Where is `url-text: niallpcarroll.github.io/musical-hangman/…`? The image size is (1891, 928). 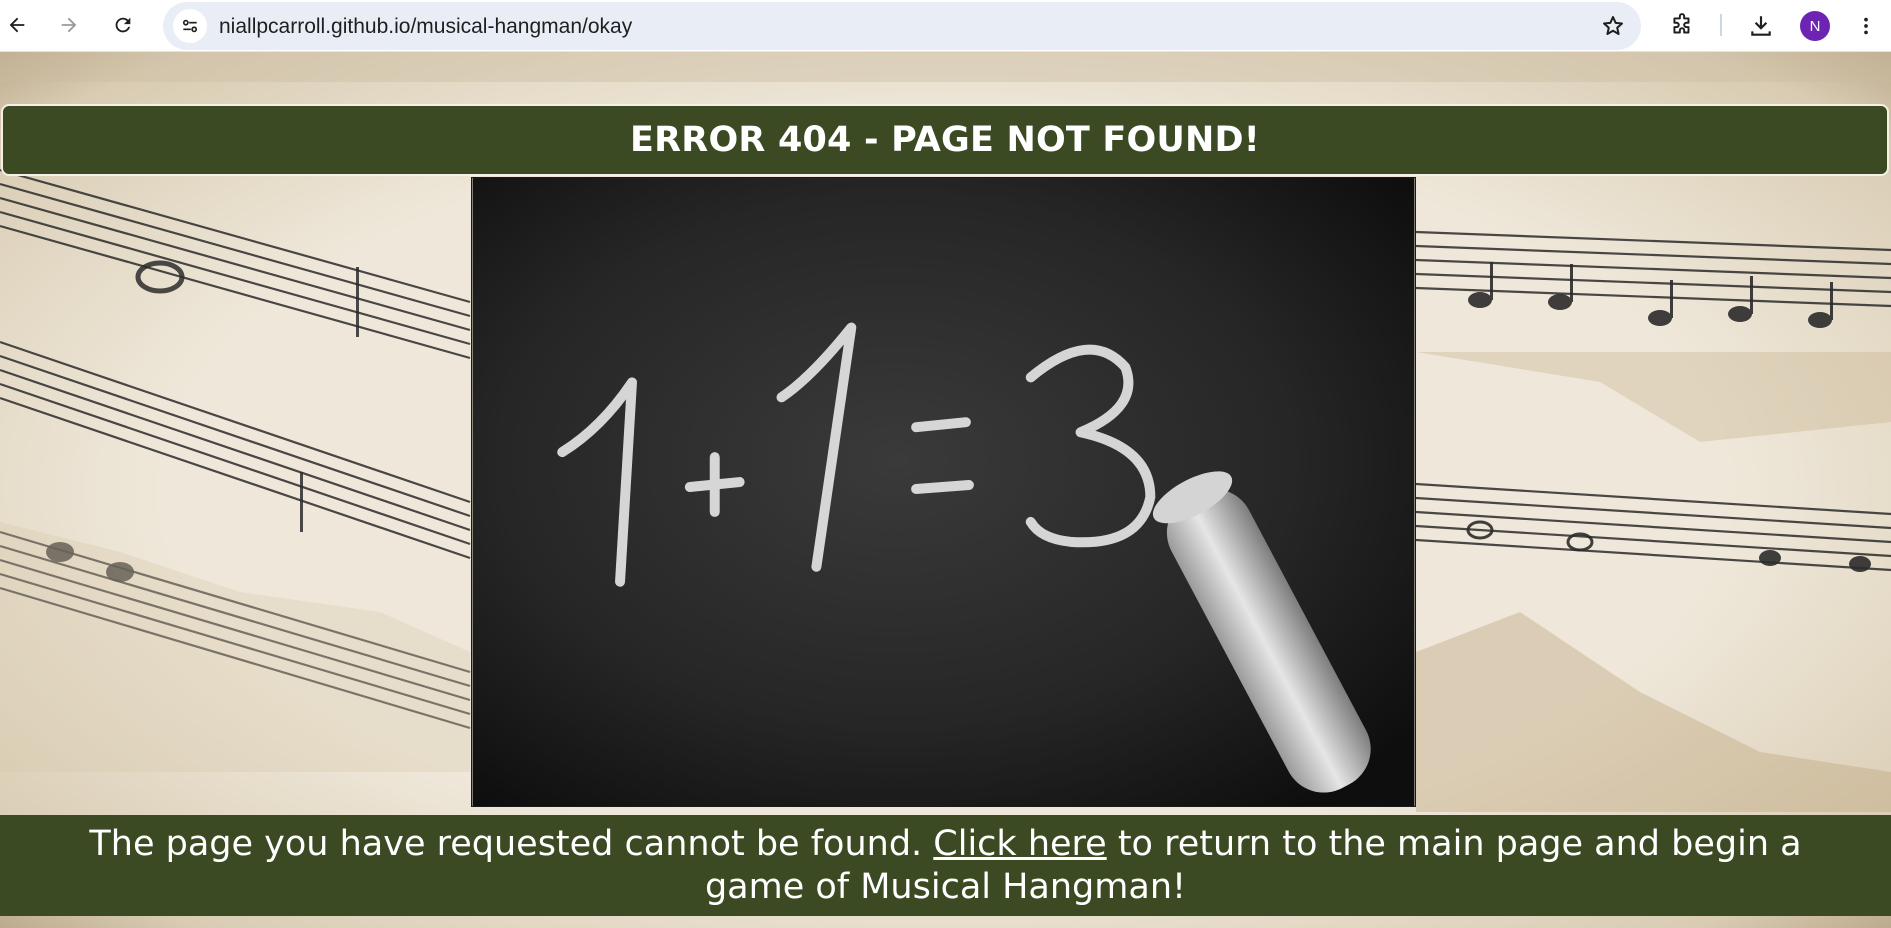 url-text: niallpcarroll.github.io/musical-hangman/… is located at coordinates (425, 27).